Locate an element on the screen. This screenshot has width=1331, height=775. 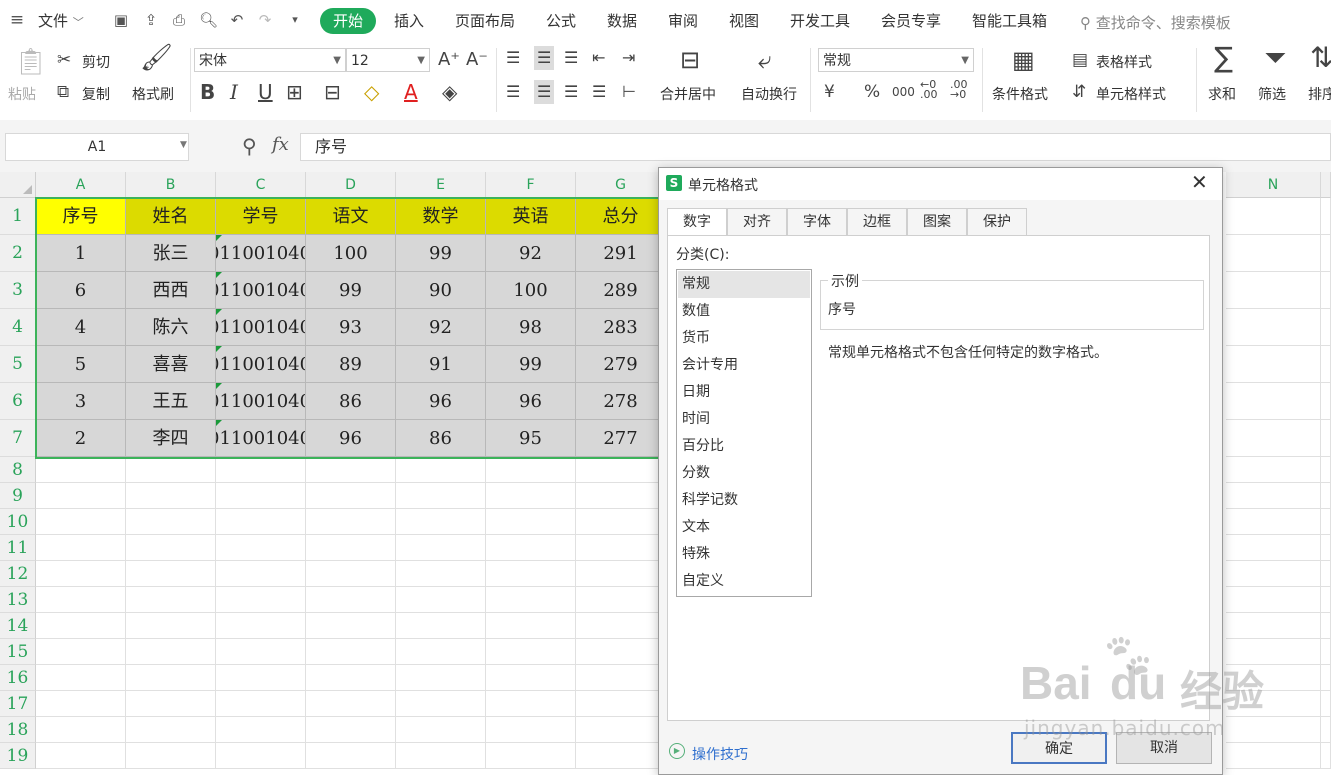
tab-number: 数字 is located at coordinates (697, 222).